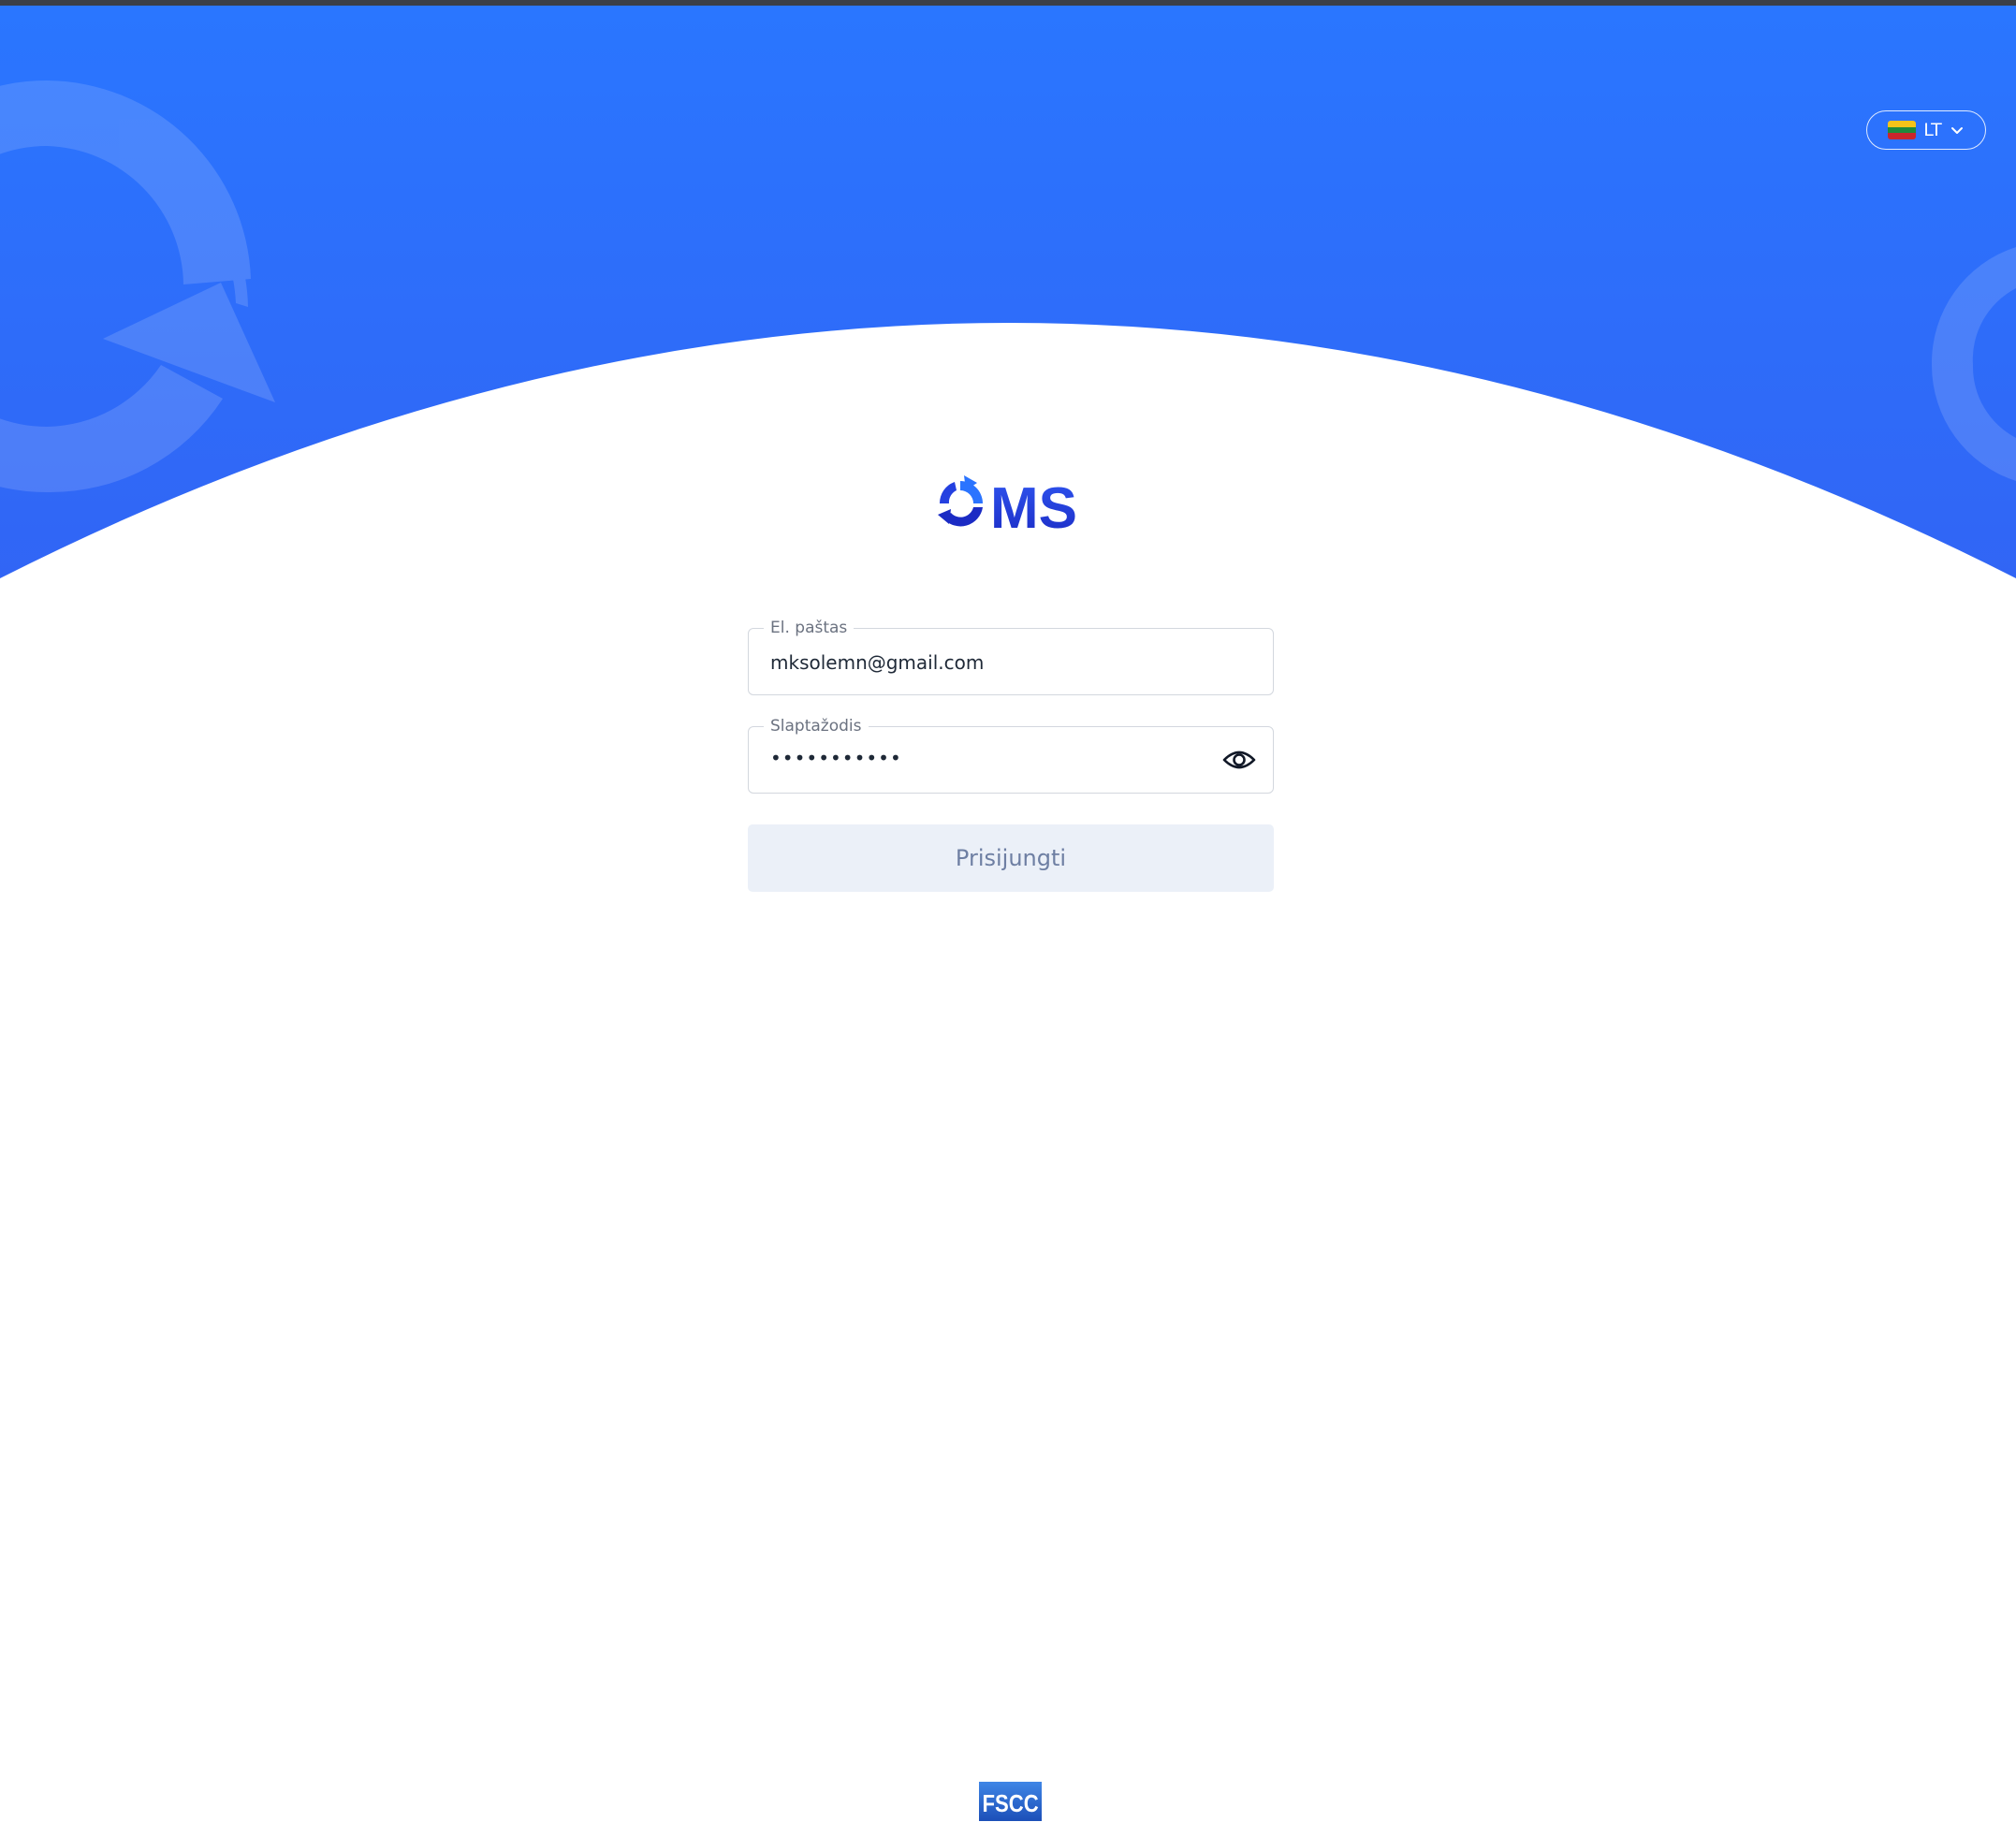 The image size is (2016, 1822). I want to click on fscc-logo: FSCC, so click(1010, 1801).